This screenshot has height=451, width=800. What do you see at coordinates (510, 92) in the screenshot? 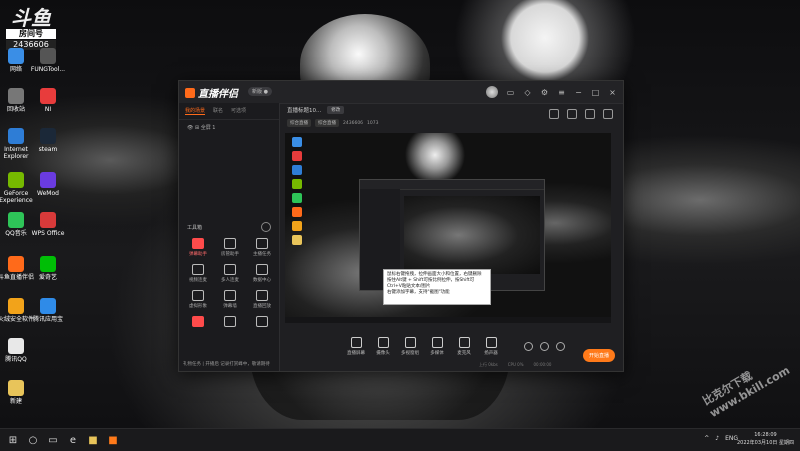
I see `message-icon: ▭` at bounding box center [510, 92].